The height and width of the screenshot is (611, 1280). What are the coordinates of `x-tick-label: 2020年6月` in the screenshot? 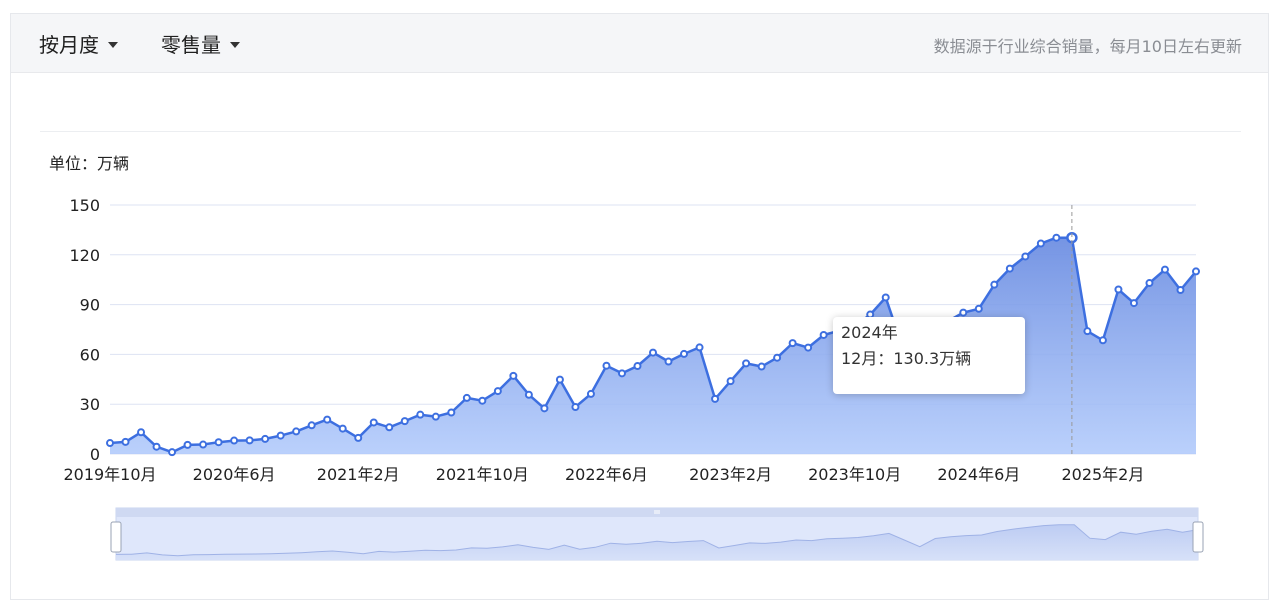 It's located at (234, 474).